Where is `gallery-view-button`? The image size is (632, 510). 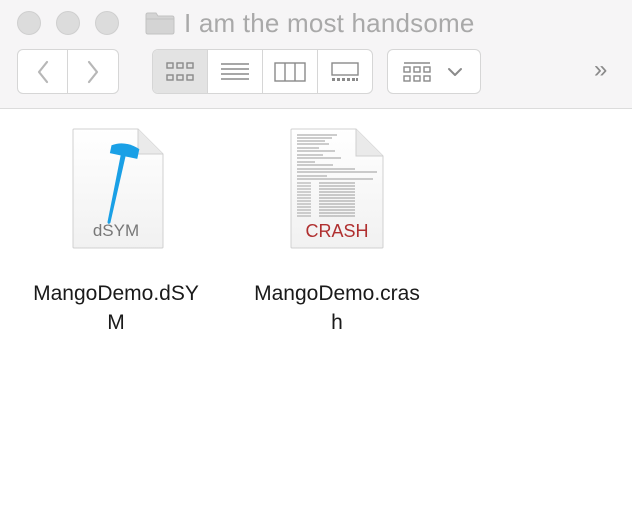
gallery-view-button is located at coordinates (345, 71).